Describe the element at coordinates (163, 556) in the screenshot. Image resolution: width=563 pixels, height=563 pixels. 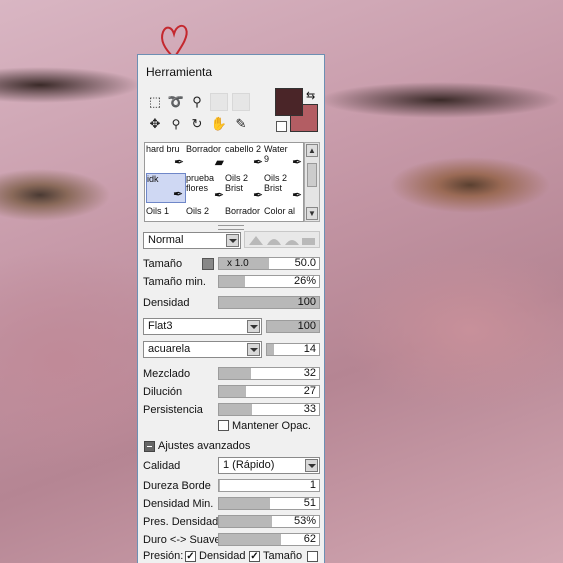
I see `pressure-label: Presión:` at that location.